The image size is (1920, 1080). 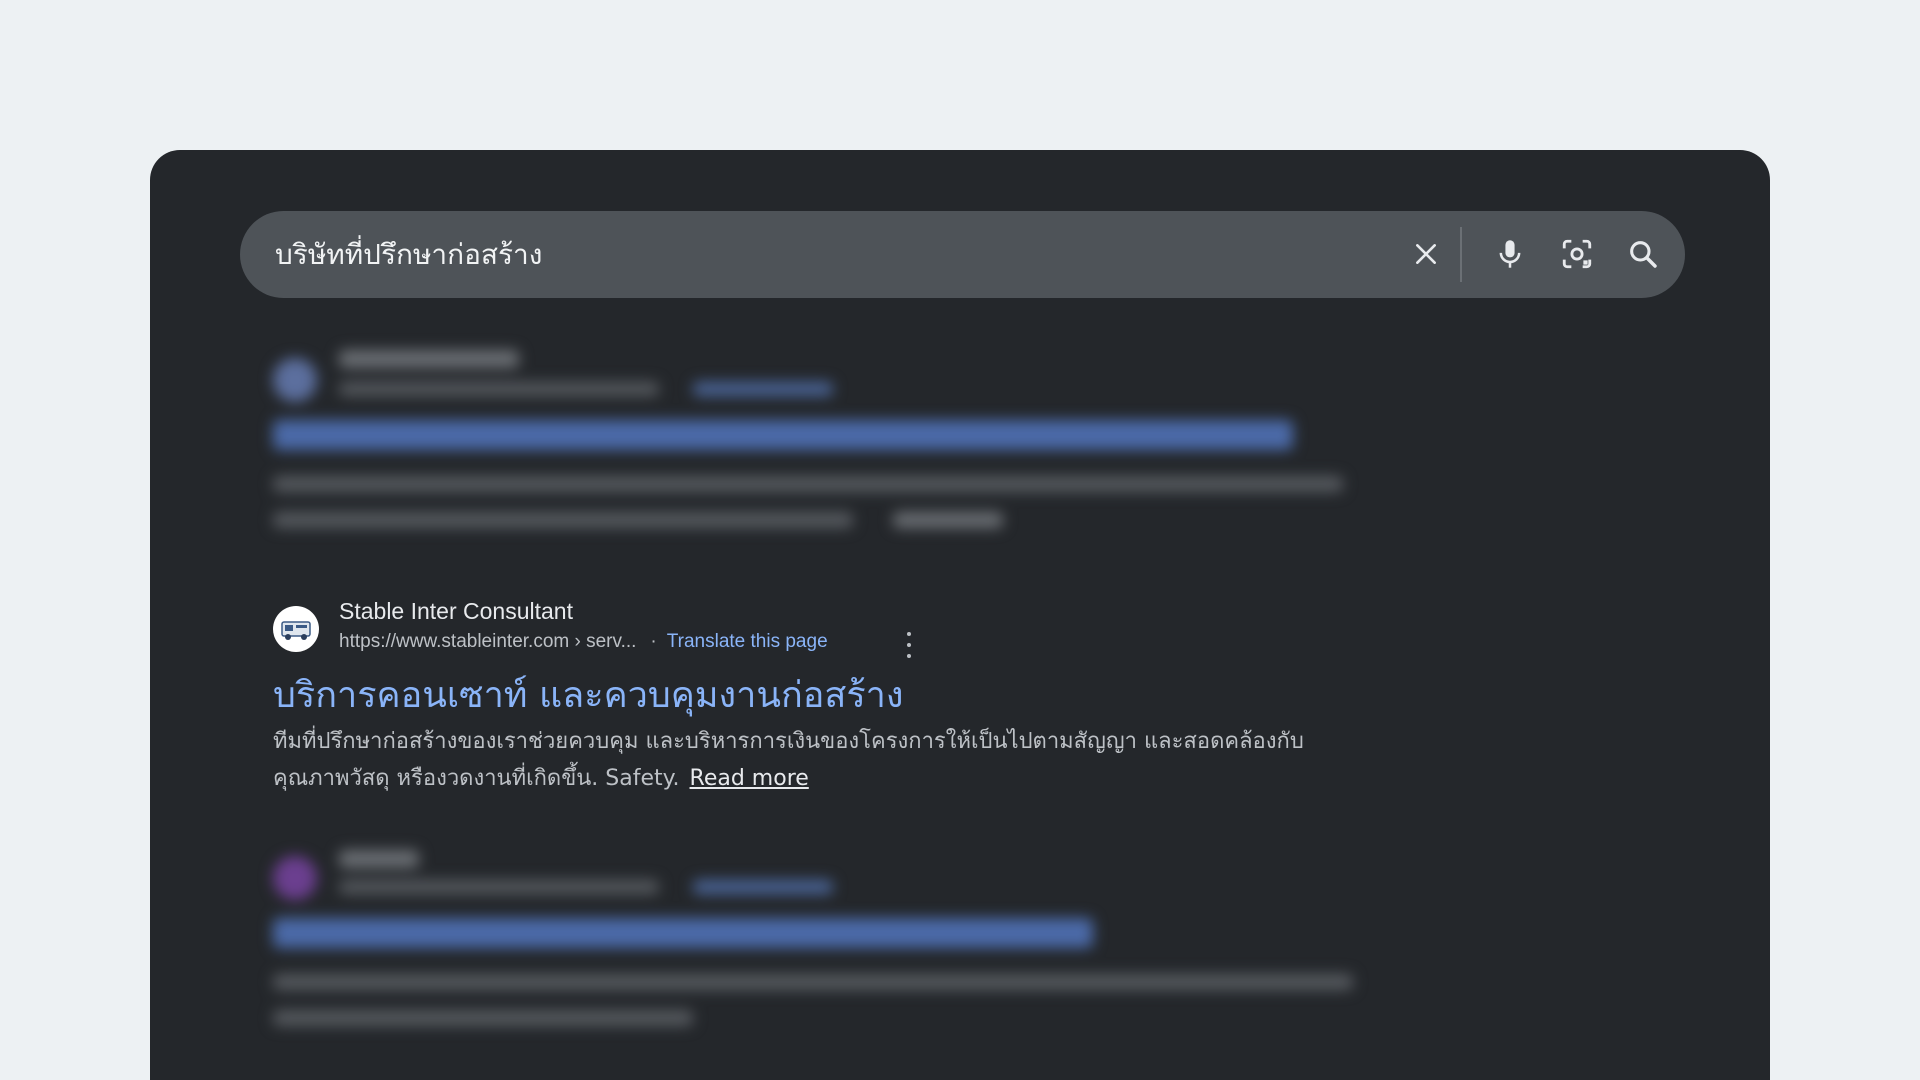 What do you see at coordinates (747, 642) in the screenshot?
I see `translate-link: Translate this page` at bounding box center [747, 642].